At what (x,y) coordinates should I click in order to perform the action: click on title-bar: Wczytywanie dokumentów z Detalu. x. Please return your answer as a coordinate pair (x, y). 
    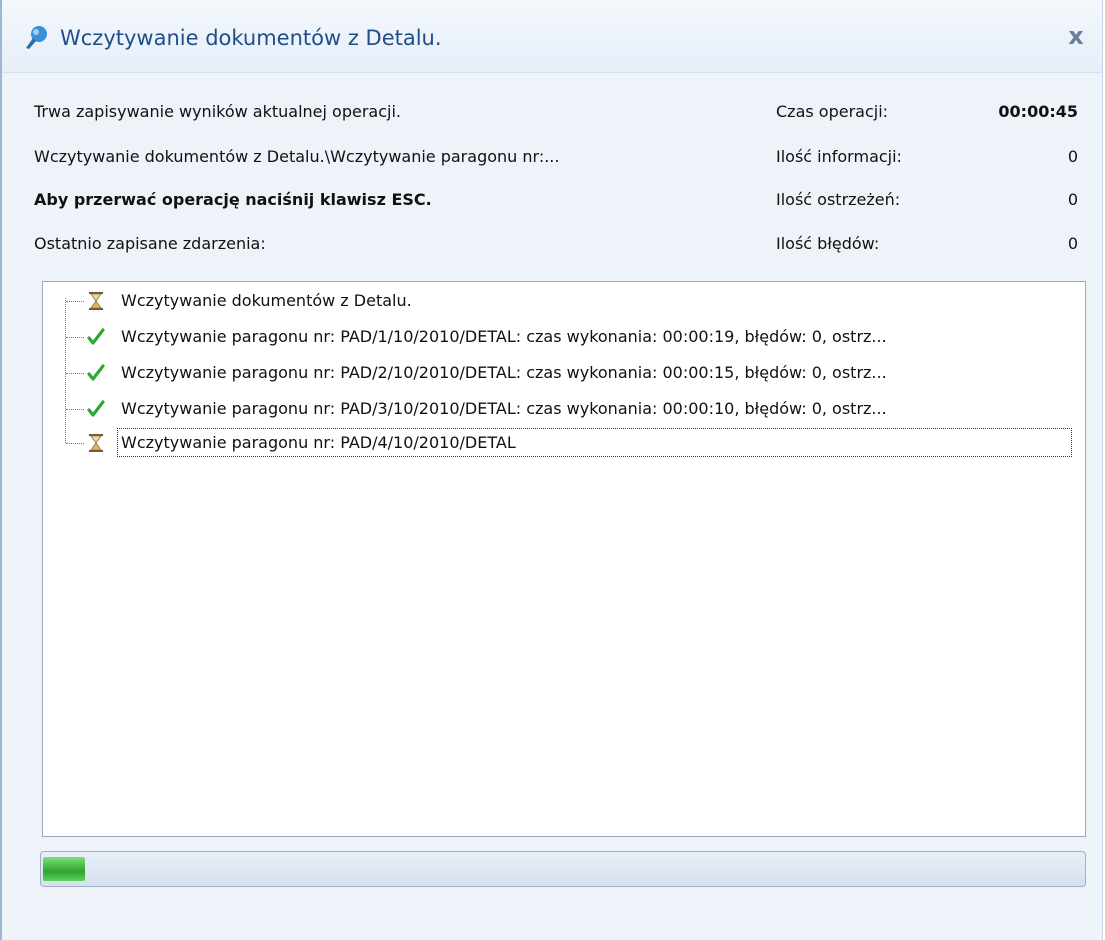
    Looking at the image, I should click on (552, 36).